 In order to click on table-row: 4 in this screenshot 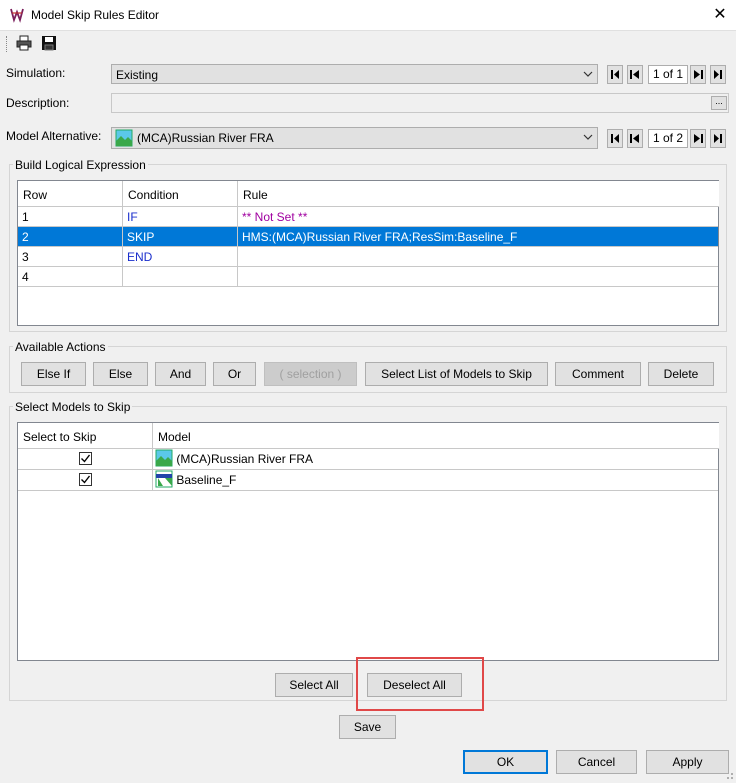, I will do `click(368, 277)`.